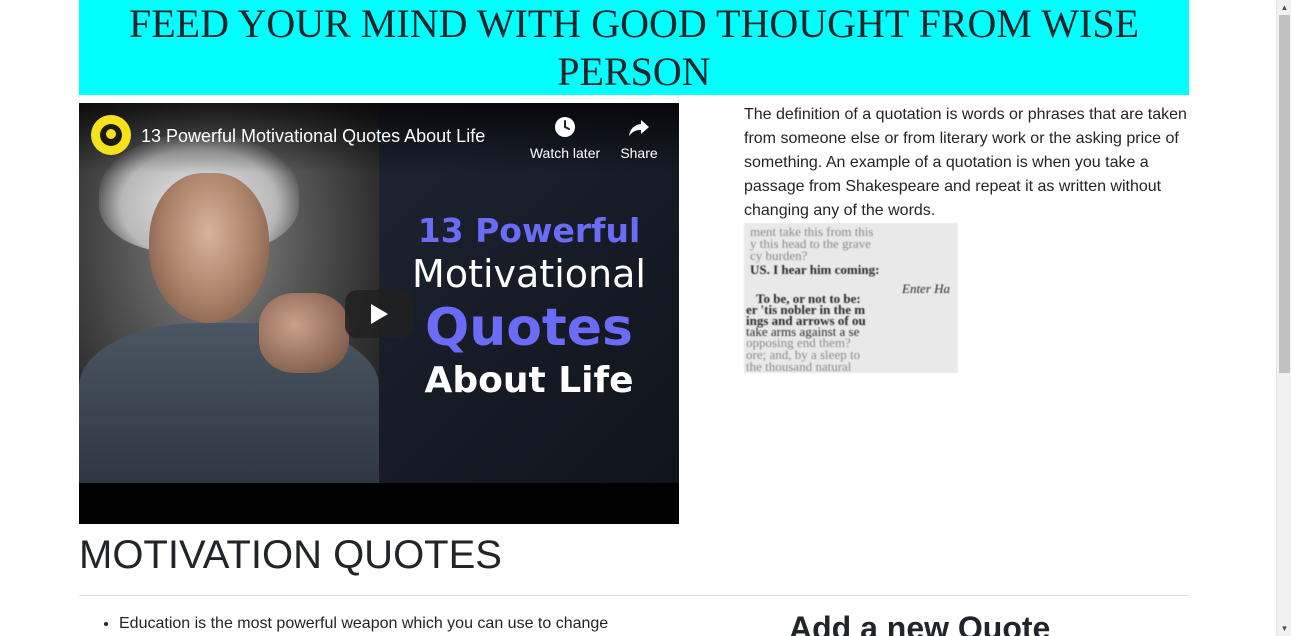 This screenshot has height=636, width=1291. What do you see at coordinates (639, 138) in the screenshot?
I see `share-button: Share` at bounding box center [639, 138].